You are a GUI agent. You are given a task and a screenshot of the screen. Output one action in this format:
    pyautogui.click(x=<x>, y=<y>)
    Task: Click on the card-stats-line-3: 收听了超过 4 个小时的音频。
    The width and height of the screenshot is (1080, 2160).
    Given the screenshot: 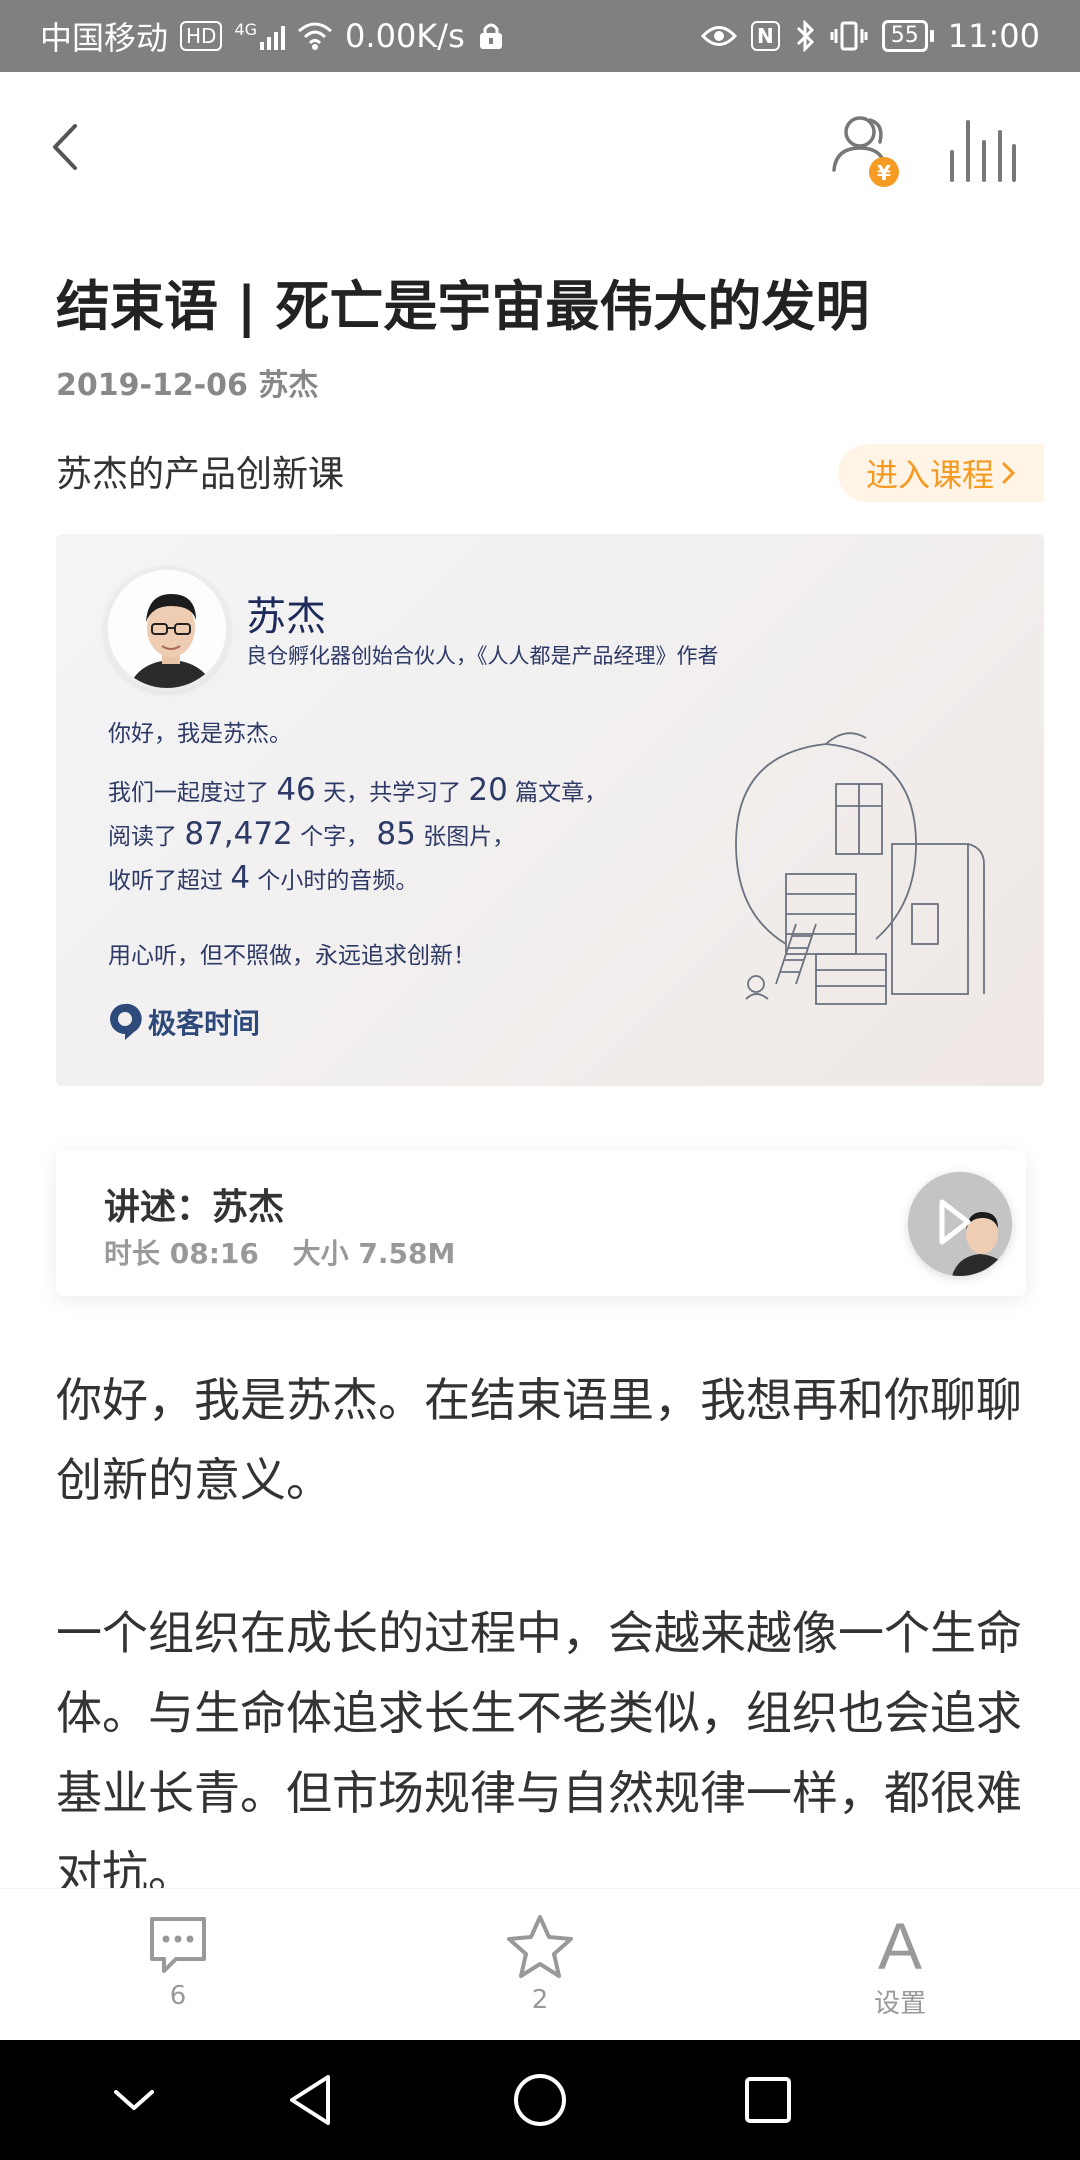 What is the action you would take?
    pyautogui.click(x=263, y=878)
    